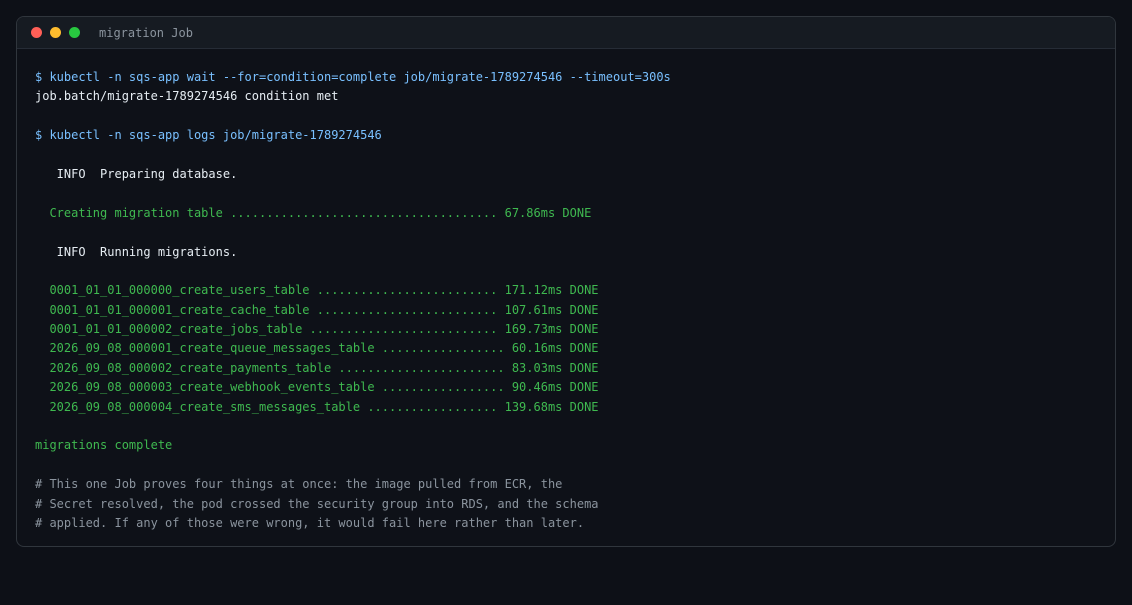 The width and height of the screenshot is (1132, 605). I want to click on success-line: migrations complete, so click(104, 445).